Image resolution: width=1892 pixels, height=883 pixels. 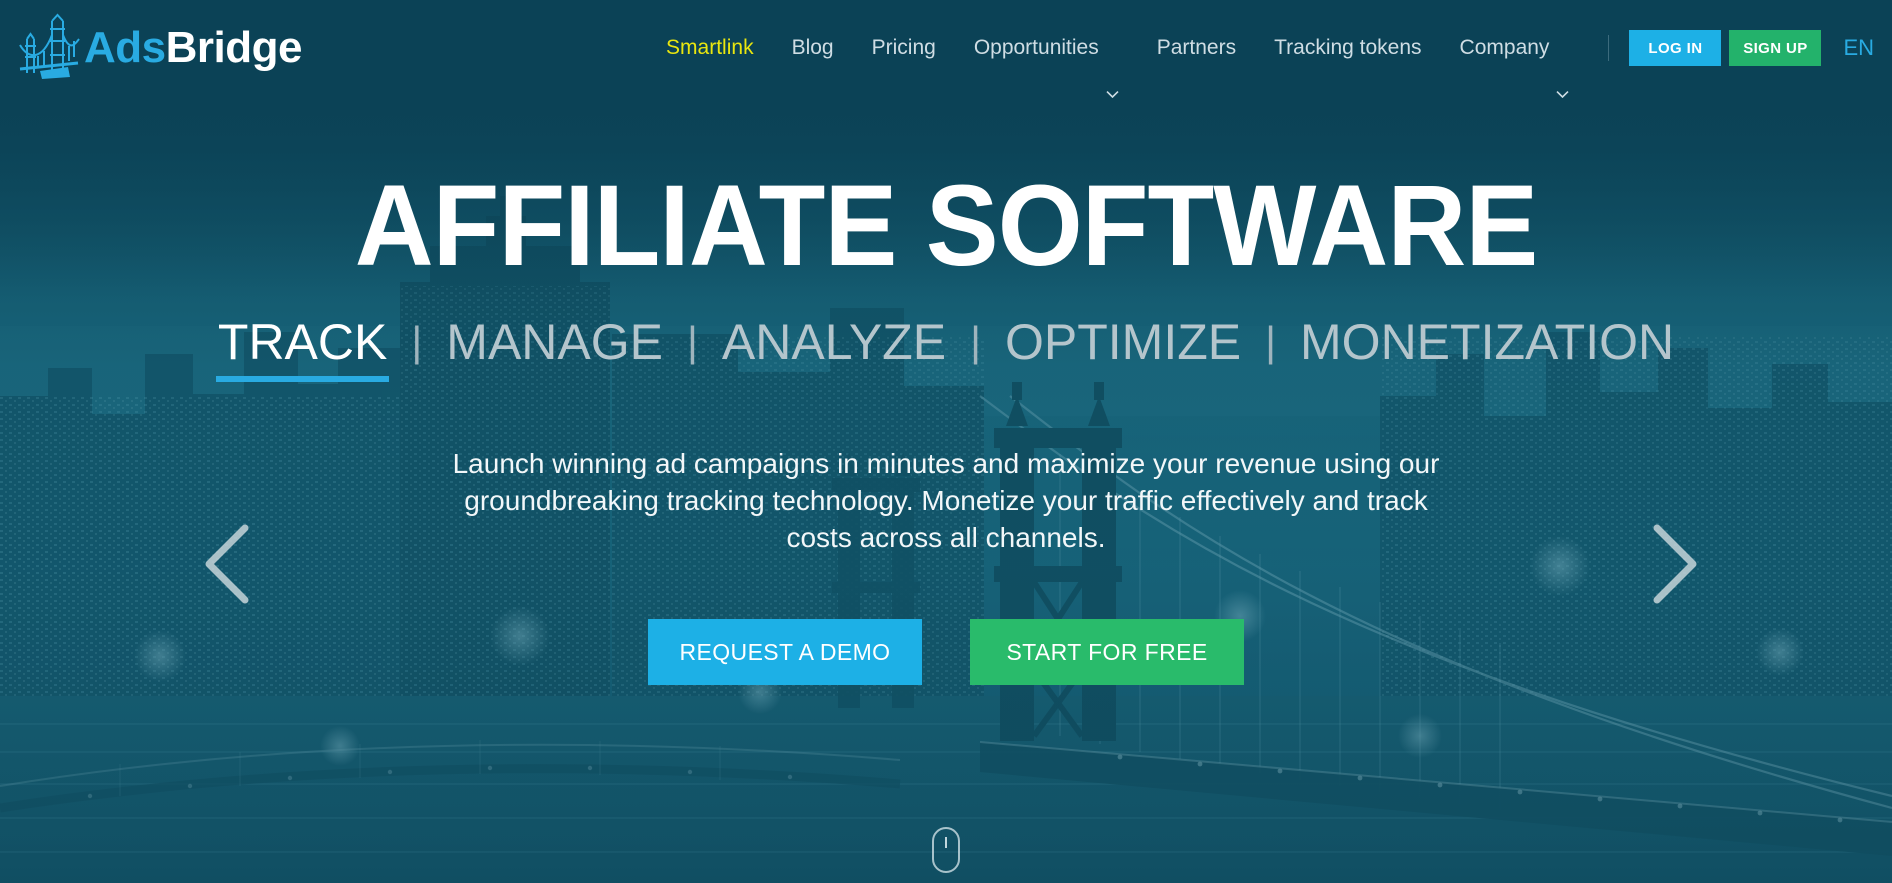 What do you see at coordinates (785, 652) in the screenshot?
I see `request-demo-button: REQUEST A DEMO` at bounding box center [785, 652].